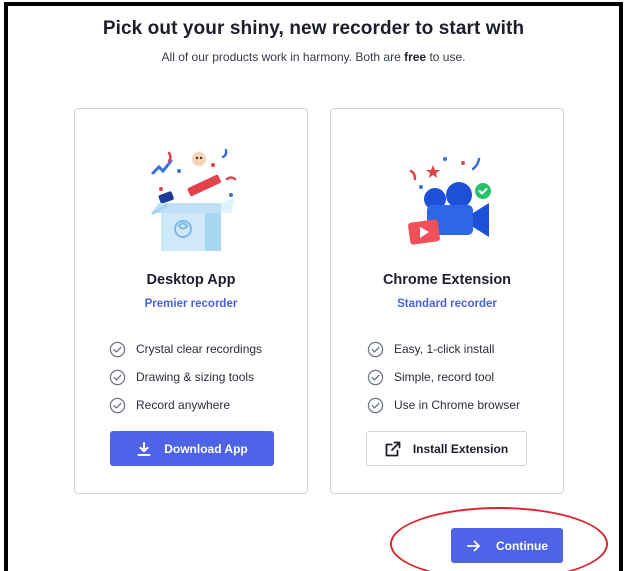 Image resolution: width=627 pixels, height=571 pixels. What do you see at coordinates (195, 377) in the screenshot?
I see `feature-label: Drawing & sizing tools` at bounding box center [195, 377].